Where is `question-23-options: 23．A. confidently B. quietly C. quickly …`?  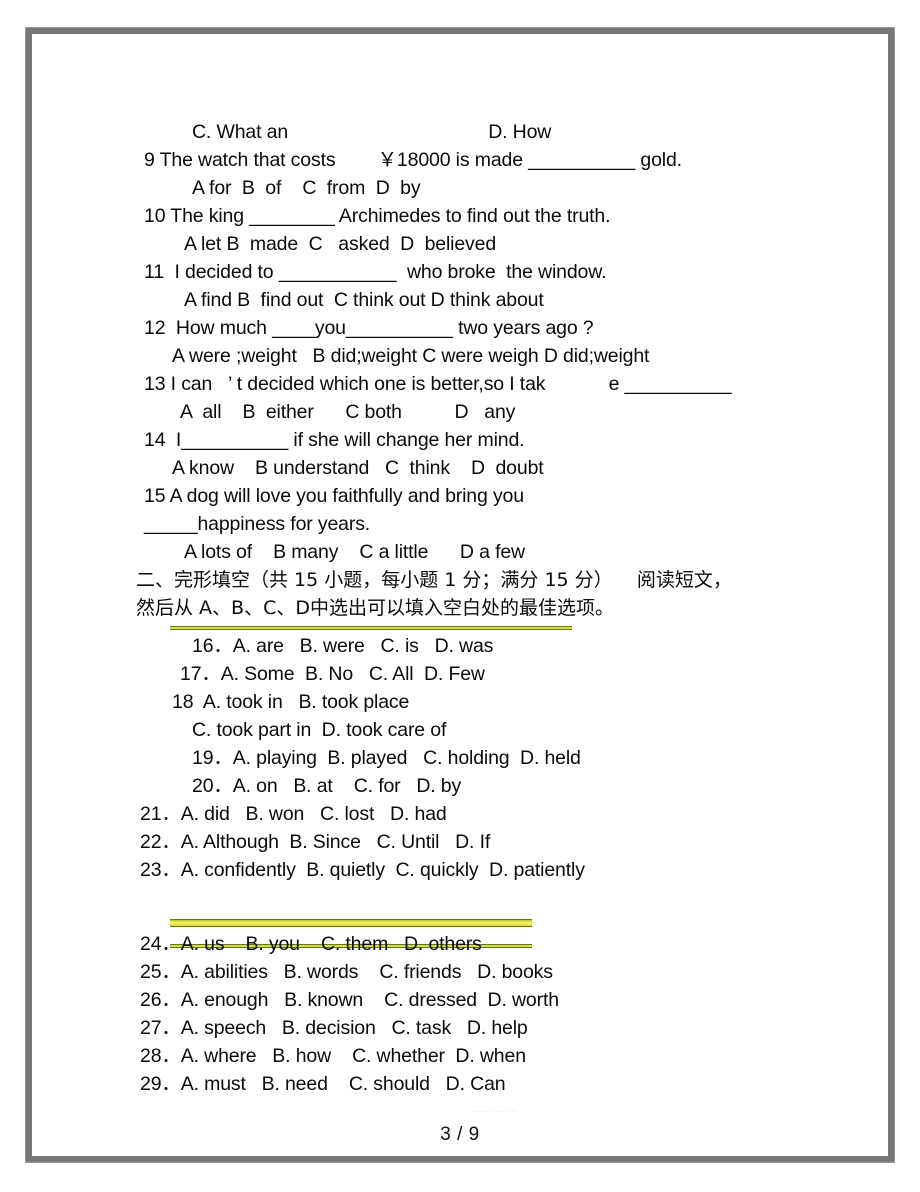
question-23-options: 23．A. confidently B. quietly C. quickly … is located at coordinates (362, 870).